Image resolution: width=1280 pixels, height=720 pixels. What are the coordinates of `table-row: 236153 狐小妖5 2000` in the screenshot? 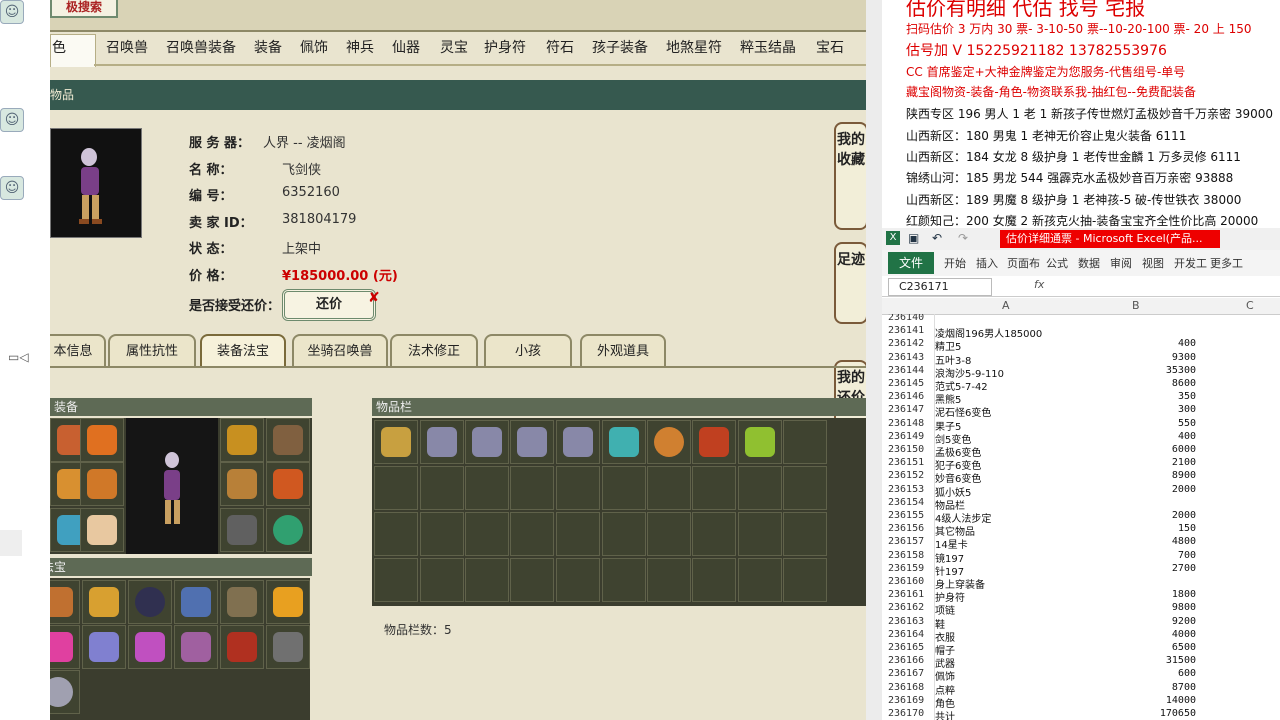 It's located at (1081, 491).